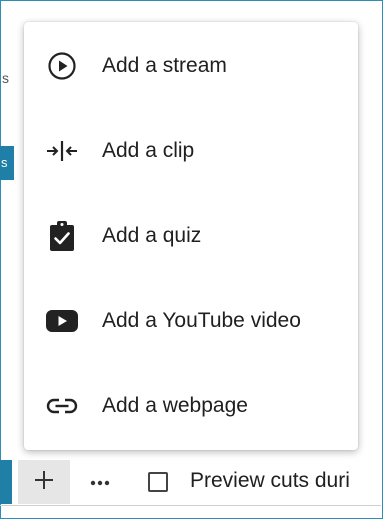 The height and width of the screenshot is (519, 383). I want to click on menu-item-label: Add a webpage, so click(175, 405).